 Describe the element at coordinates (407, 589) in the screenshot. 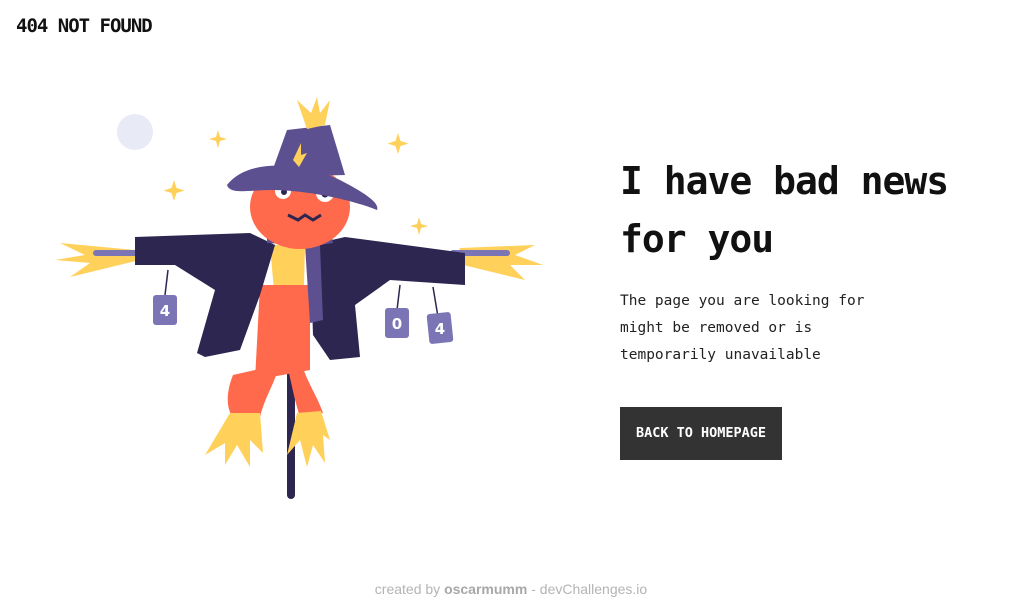

I see `footer-prefix: created by` at that location.